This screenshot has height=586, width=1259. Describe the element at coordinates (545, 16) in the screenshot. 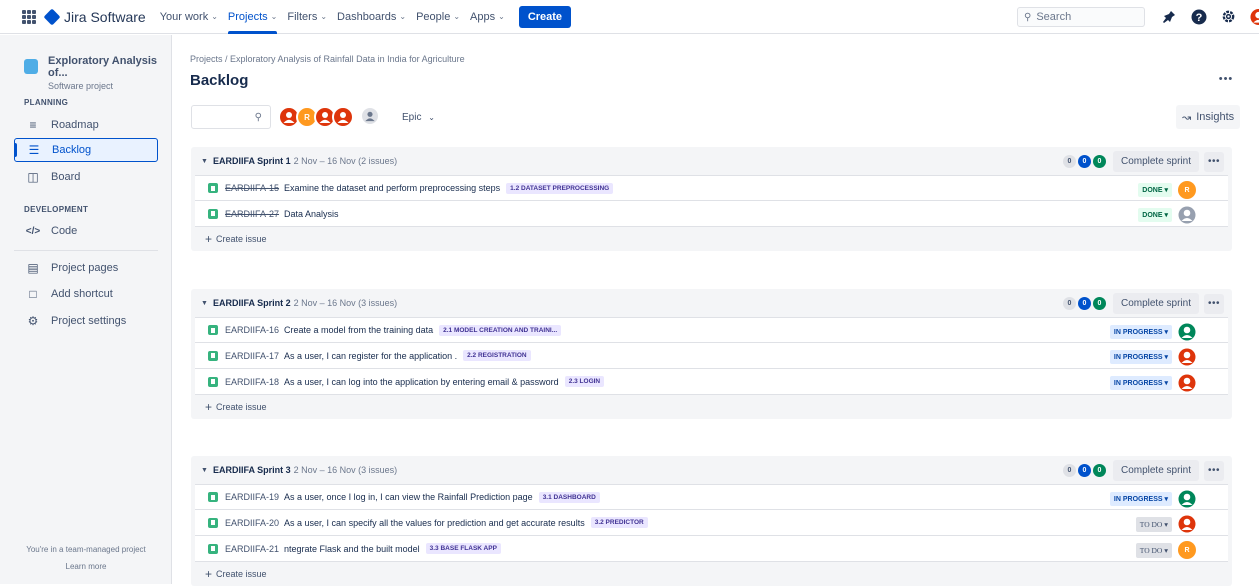

I see `create-button: Create` at that location.